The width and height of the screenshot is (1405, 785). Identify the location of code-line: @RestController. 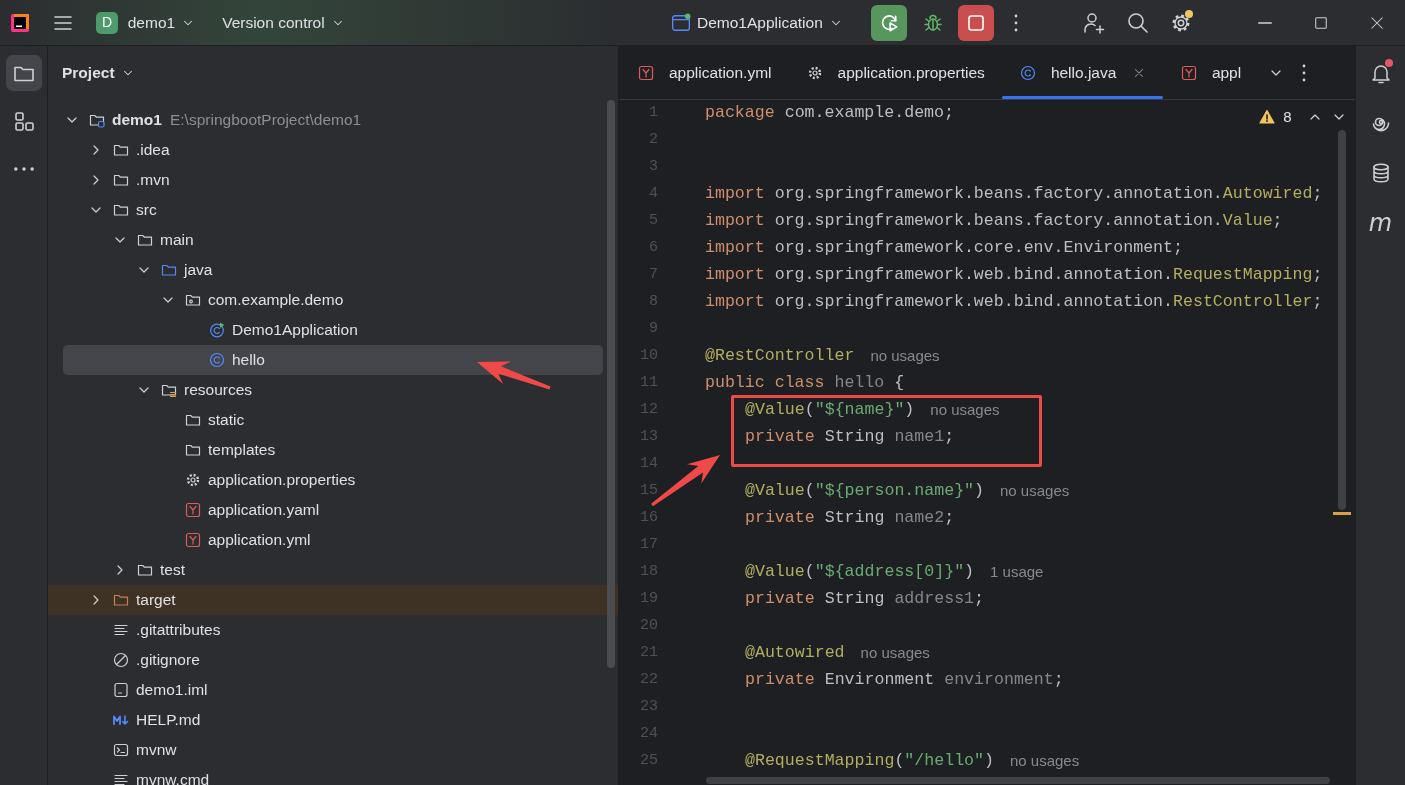
(780, 356).